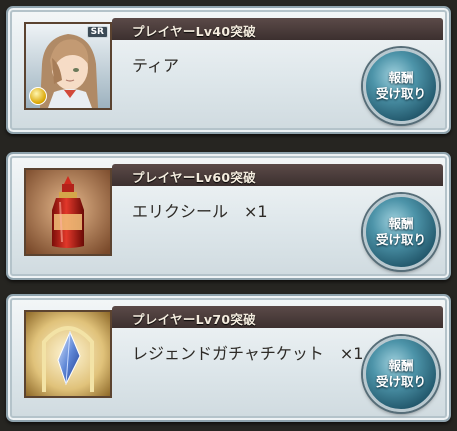 Image resolution: width=457 pixels, height=431 pixels. Describe the element at coordinates (277, 175) in the screenshot. I see `reward-header: プレイヤーLv60突破` at that location.